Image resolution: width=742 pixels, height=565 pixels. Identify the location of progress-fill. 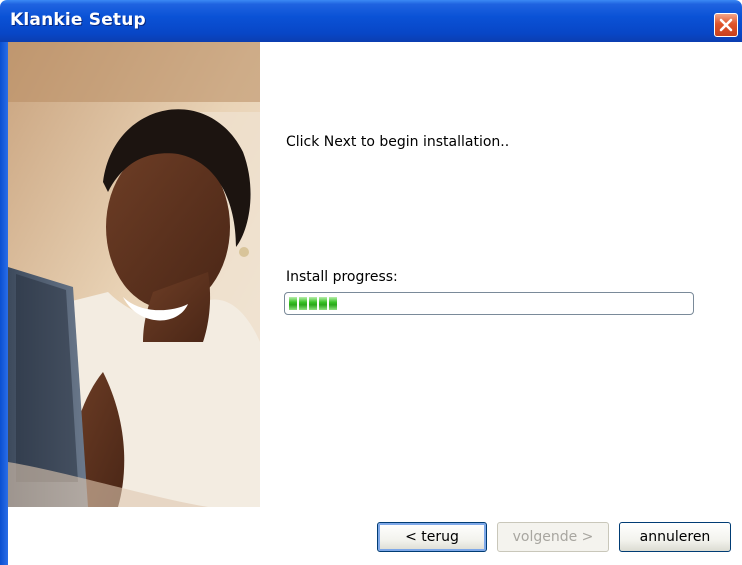
(313, 303).